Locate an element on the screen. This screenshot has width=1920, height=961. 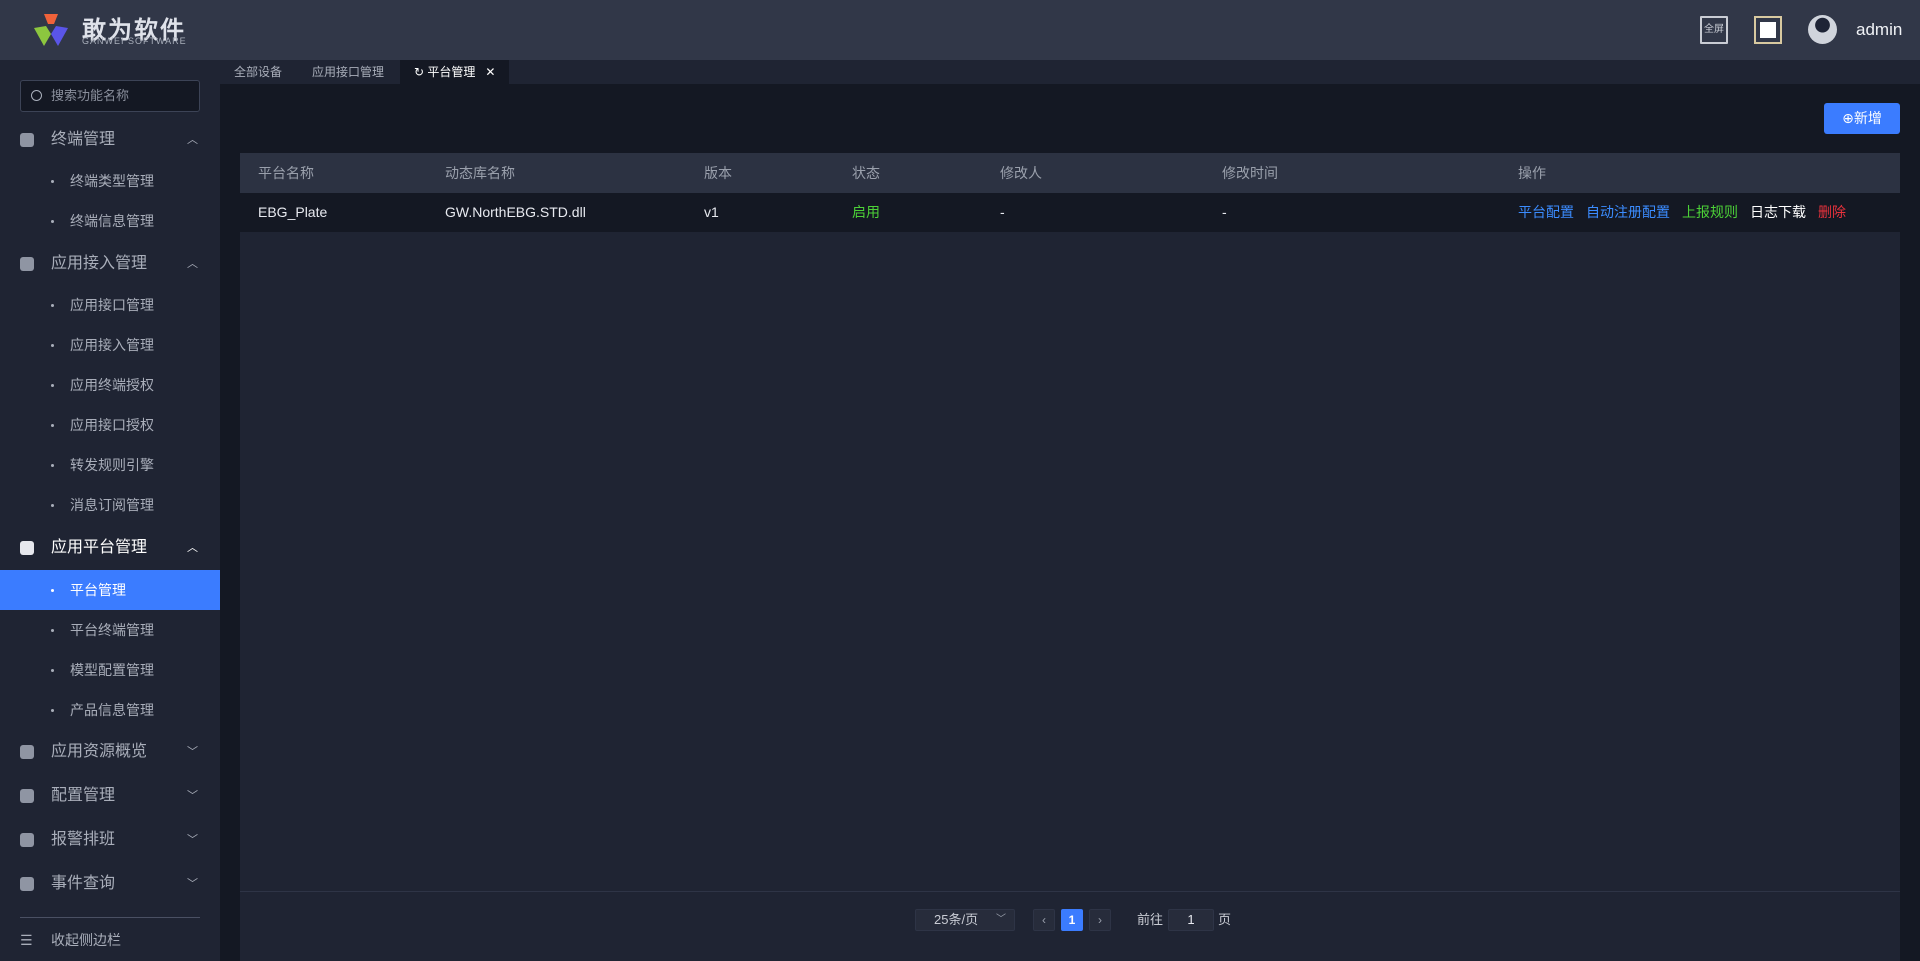
menu-item: 应用接口管理 is located at coordinates (110, 305).